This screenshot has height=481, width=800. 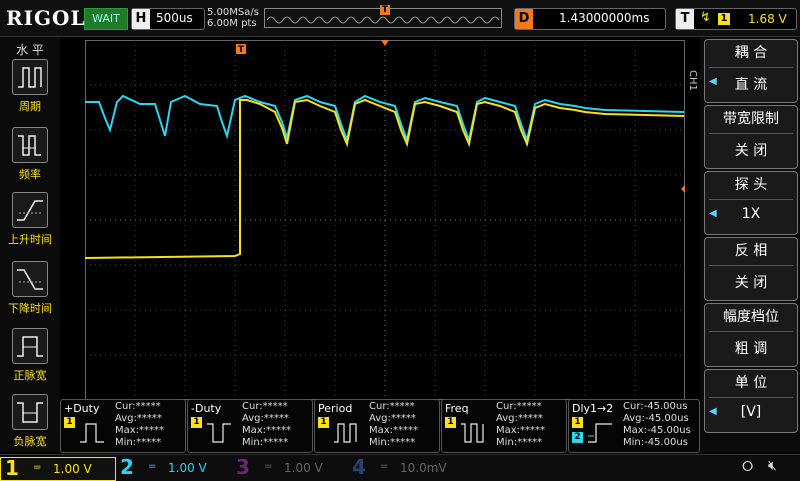 I want to click on menu-title: 探 头, so click(x=751, y=185).